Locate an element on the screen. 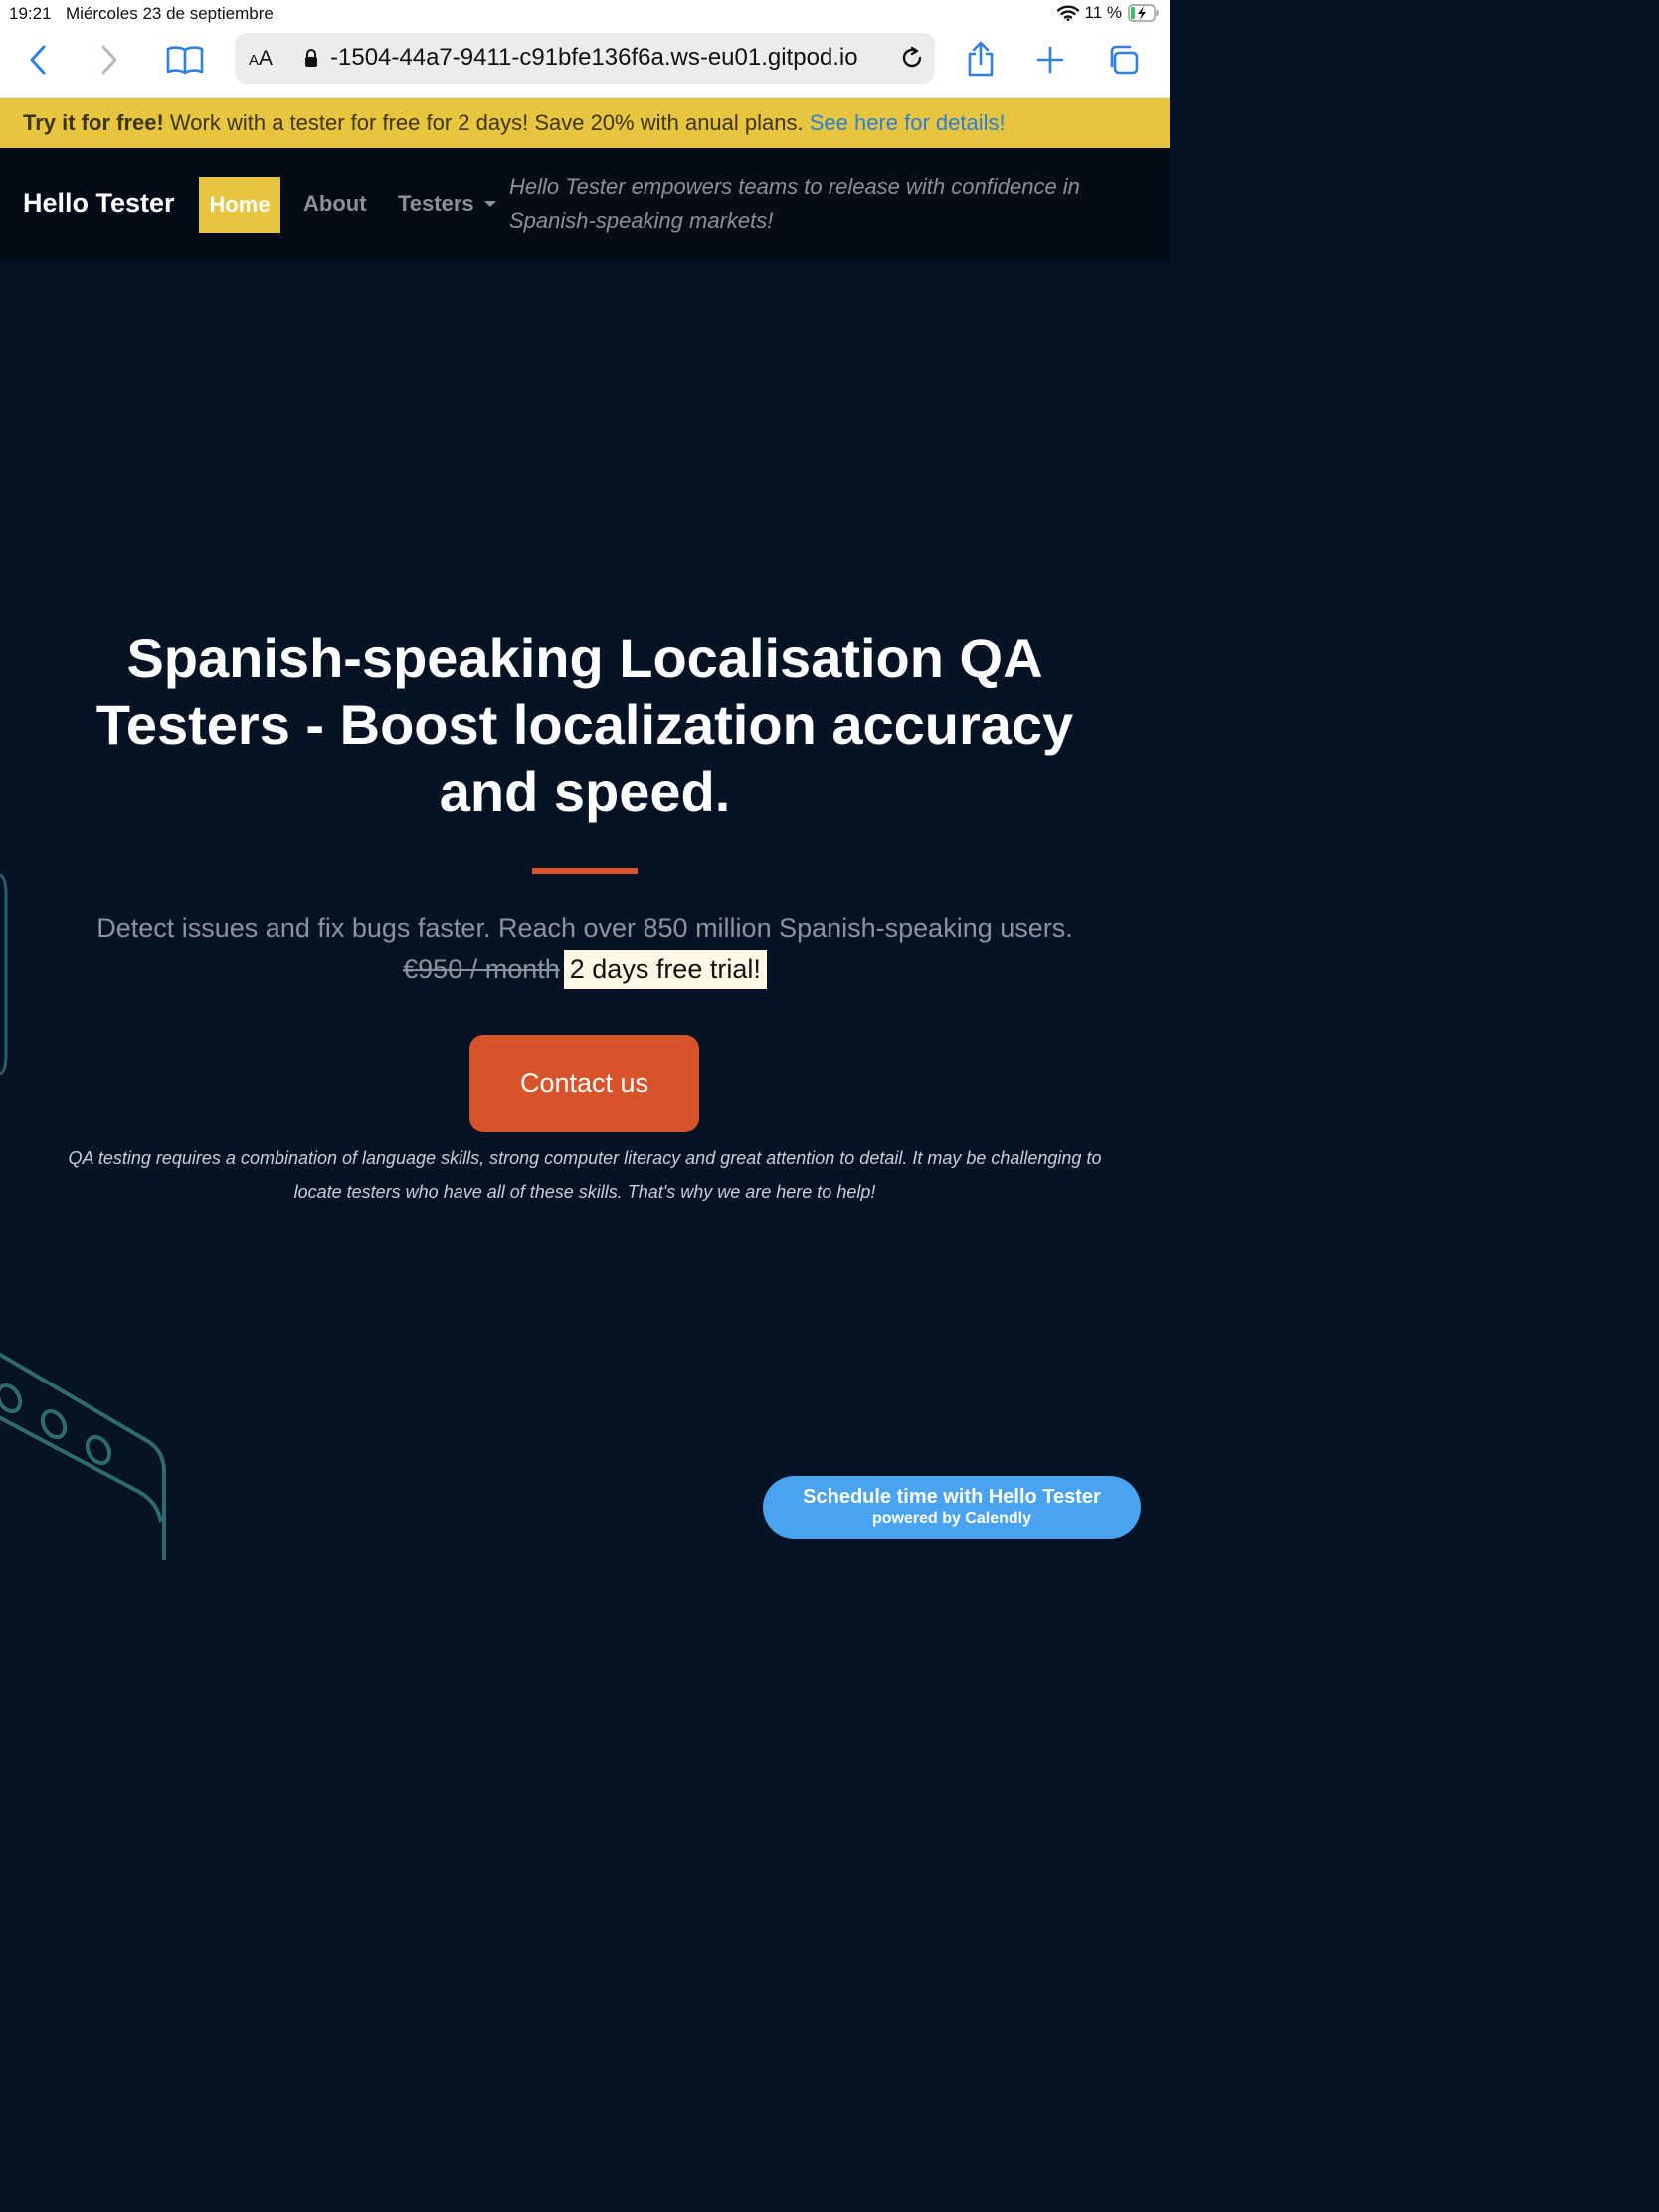 Image resolution: width=1659 pixels, height=2212 pixels. share-icon is located at coordinates (981, 59).